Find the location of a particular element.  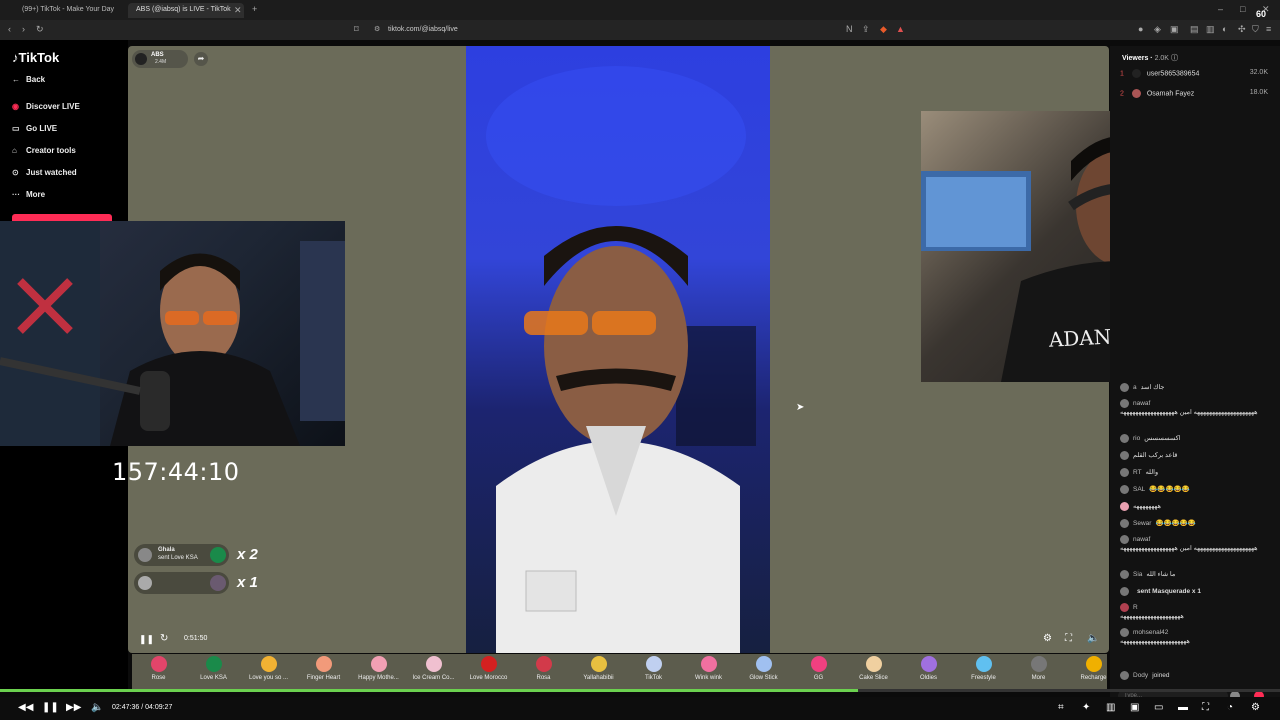

browser-tab: (99+) TikTok - Make Your Day is located at coordinates (70, 10).